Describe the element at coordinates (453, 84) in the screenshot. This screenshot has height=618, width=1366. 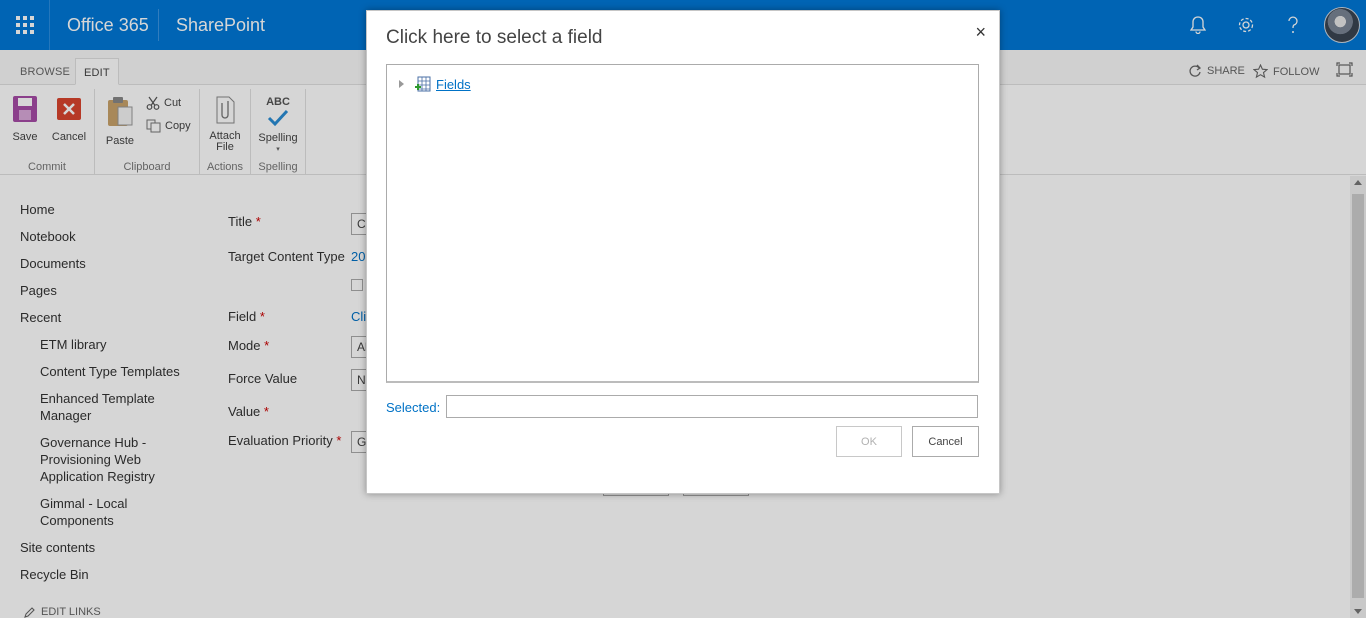
I see `fields-node-link: Fields` at that location.